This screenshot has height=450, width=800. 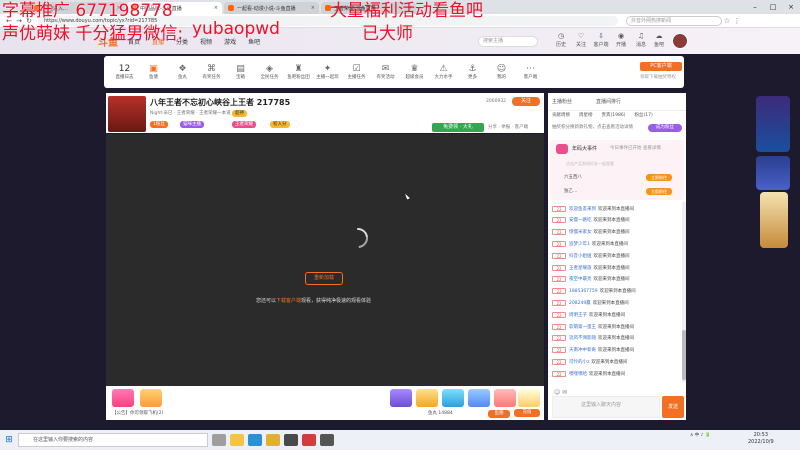 I want to click on chat-username: 惊慢米家女, so click(x=580, y=232).